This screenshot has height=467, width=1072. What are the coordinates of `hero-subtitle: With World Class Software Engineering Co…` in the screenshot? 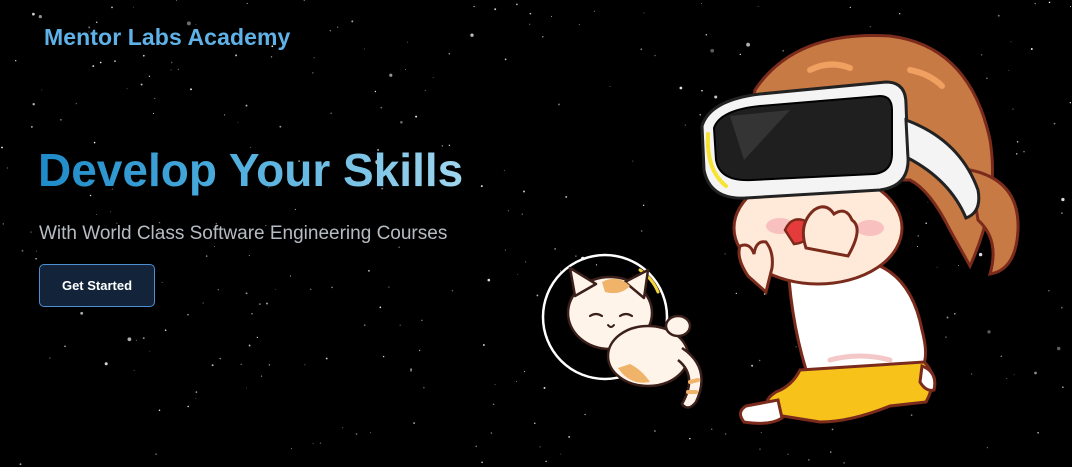 It's located at (243, 233).